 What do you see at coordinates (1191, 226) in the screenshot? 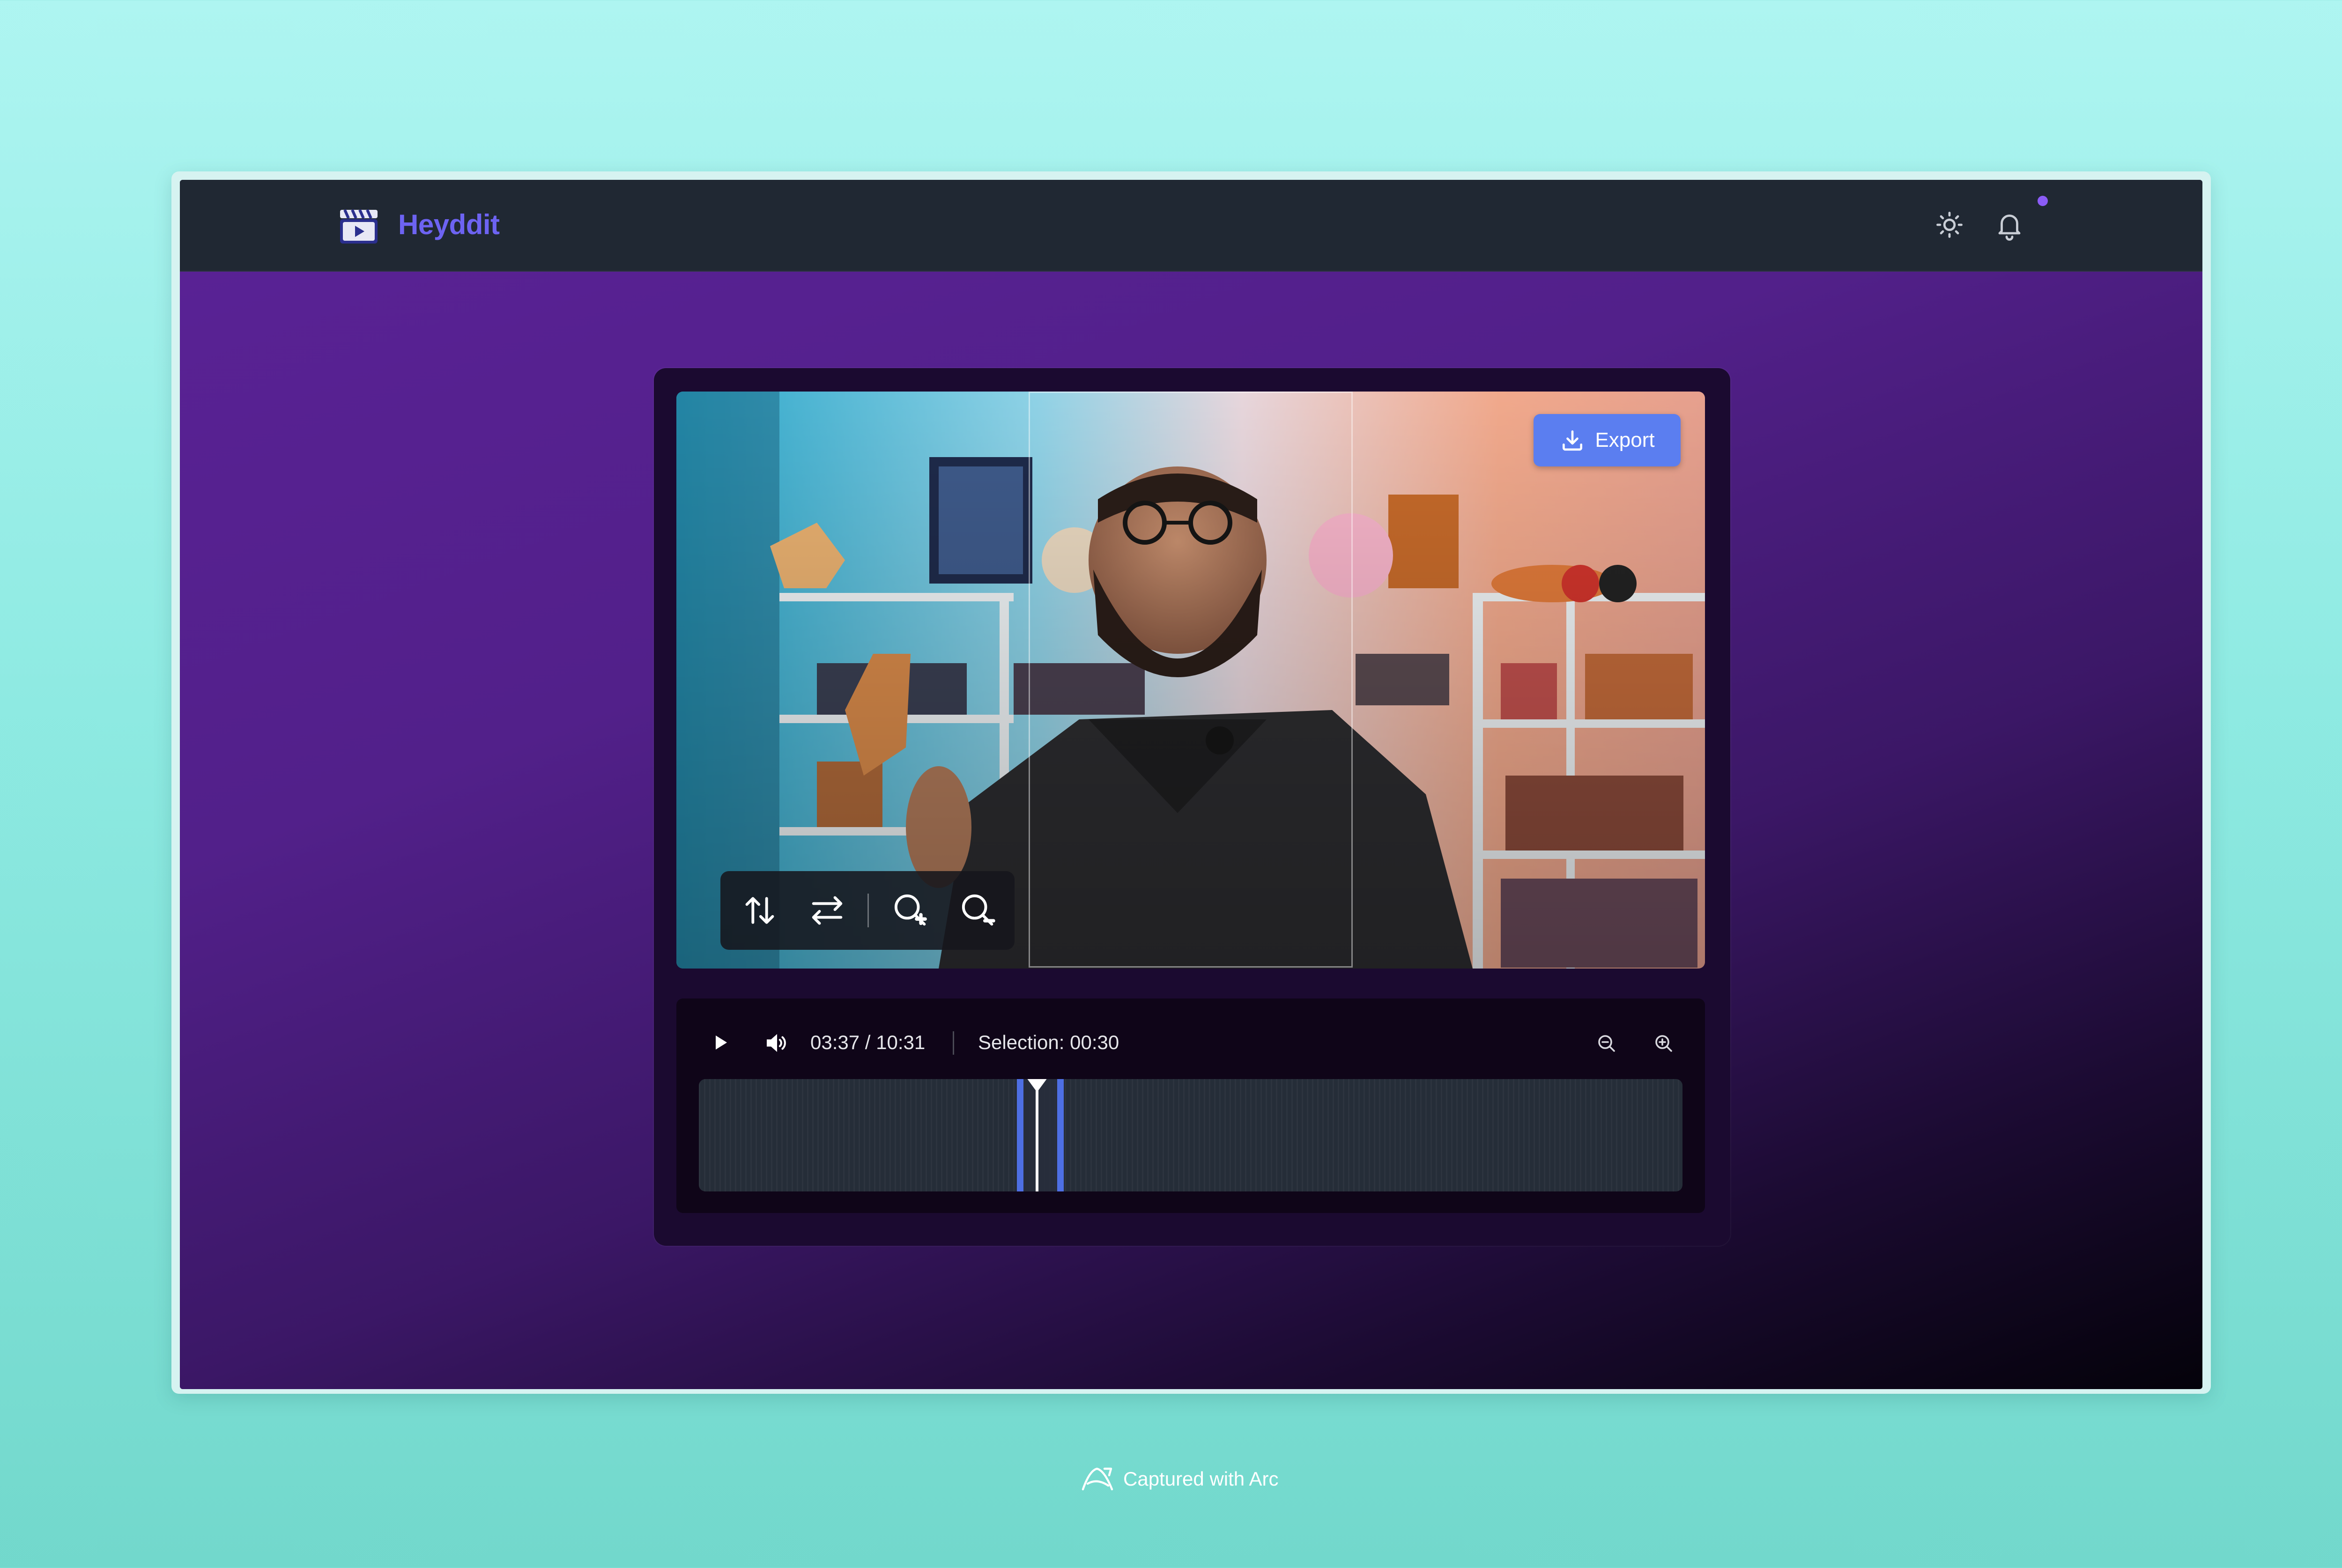
I see `top-navbar: Heyddit` at bounding box center [1191, 226].